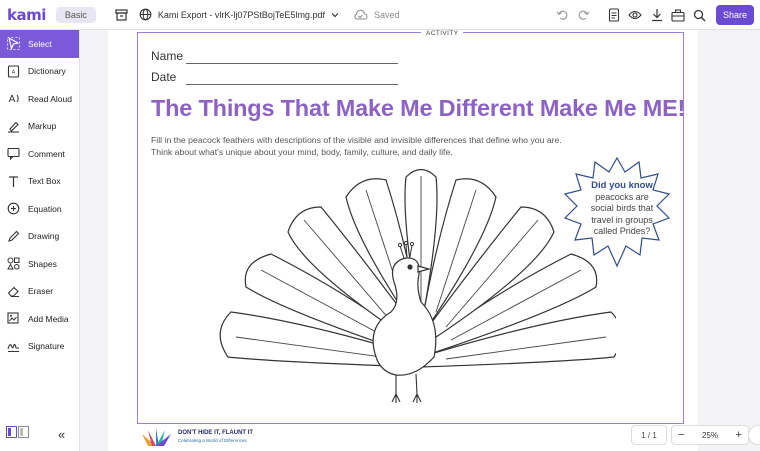 This screenshot has width=760, height=451. Describe the element at coordinates (75, 14) in the screenshot. I see `plan-badge: Basic` at that location.